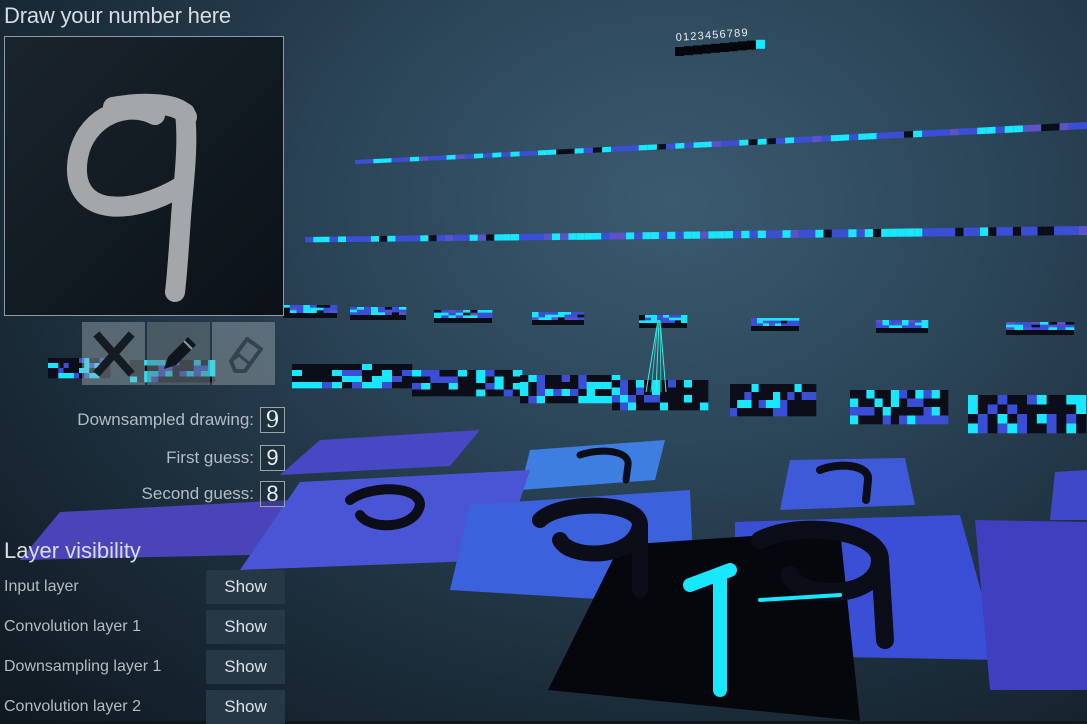  Describe the element at coordinates (83, 666) in the screenshot. I see `layer-label: Downsampling layer 1` at that location.